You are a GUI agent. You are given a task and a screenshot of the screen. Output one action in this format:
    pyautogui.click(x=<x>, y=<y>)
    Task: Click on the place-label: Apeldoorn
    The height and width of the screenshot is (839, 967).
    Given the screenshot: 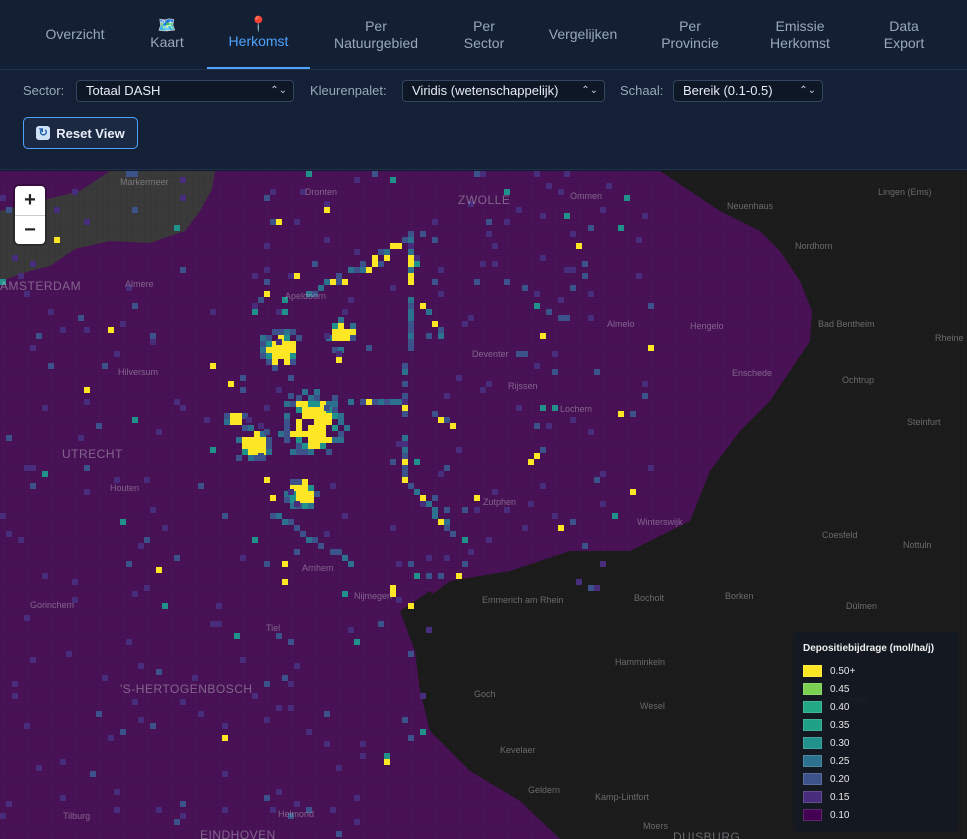 What is the action you would take?
    pyautogui.click(x=306, y=296)
    